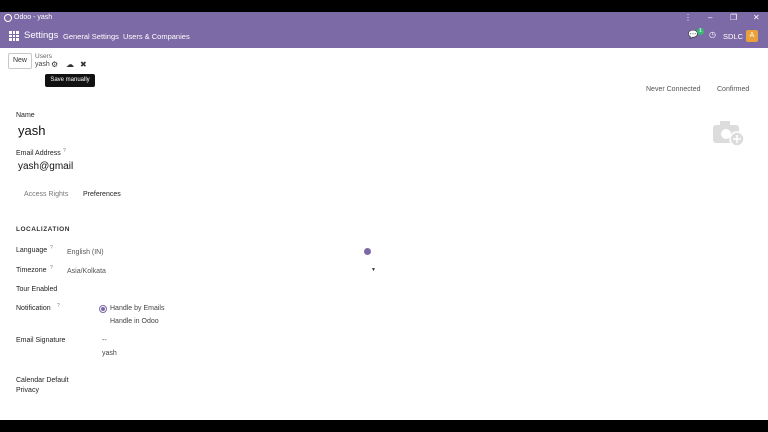  What do you see at coordinates (42, 64) in the screenshot?
I see `breadcrumb-current: yash` at bounding box center [42, 64].